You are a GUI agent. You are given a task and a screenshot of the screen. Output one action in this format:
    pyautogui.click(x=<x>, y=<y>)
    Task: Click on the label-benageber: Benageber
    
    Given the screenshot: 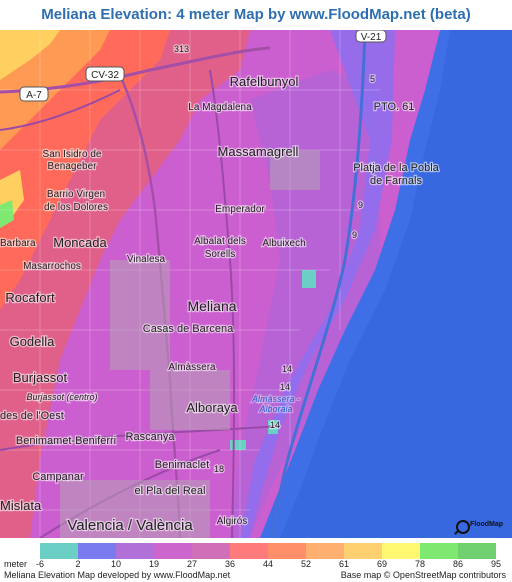 What is the action you would take?
    pyautogui.click(x=73, y=166)
    